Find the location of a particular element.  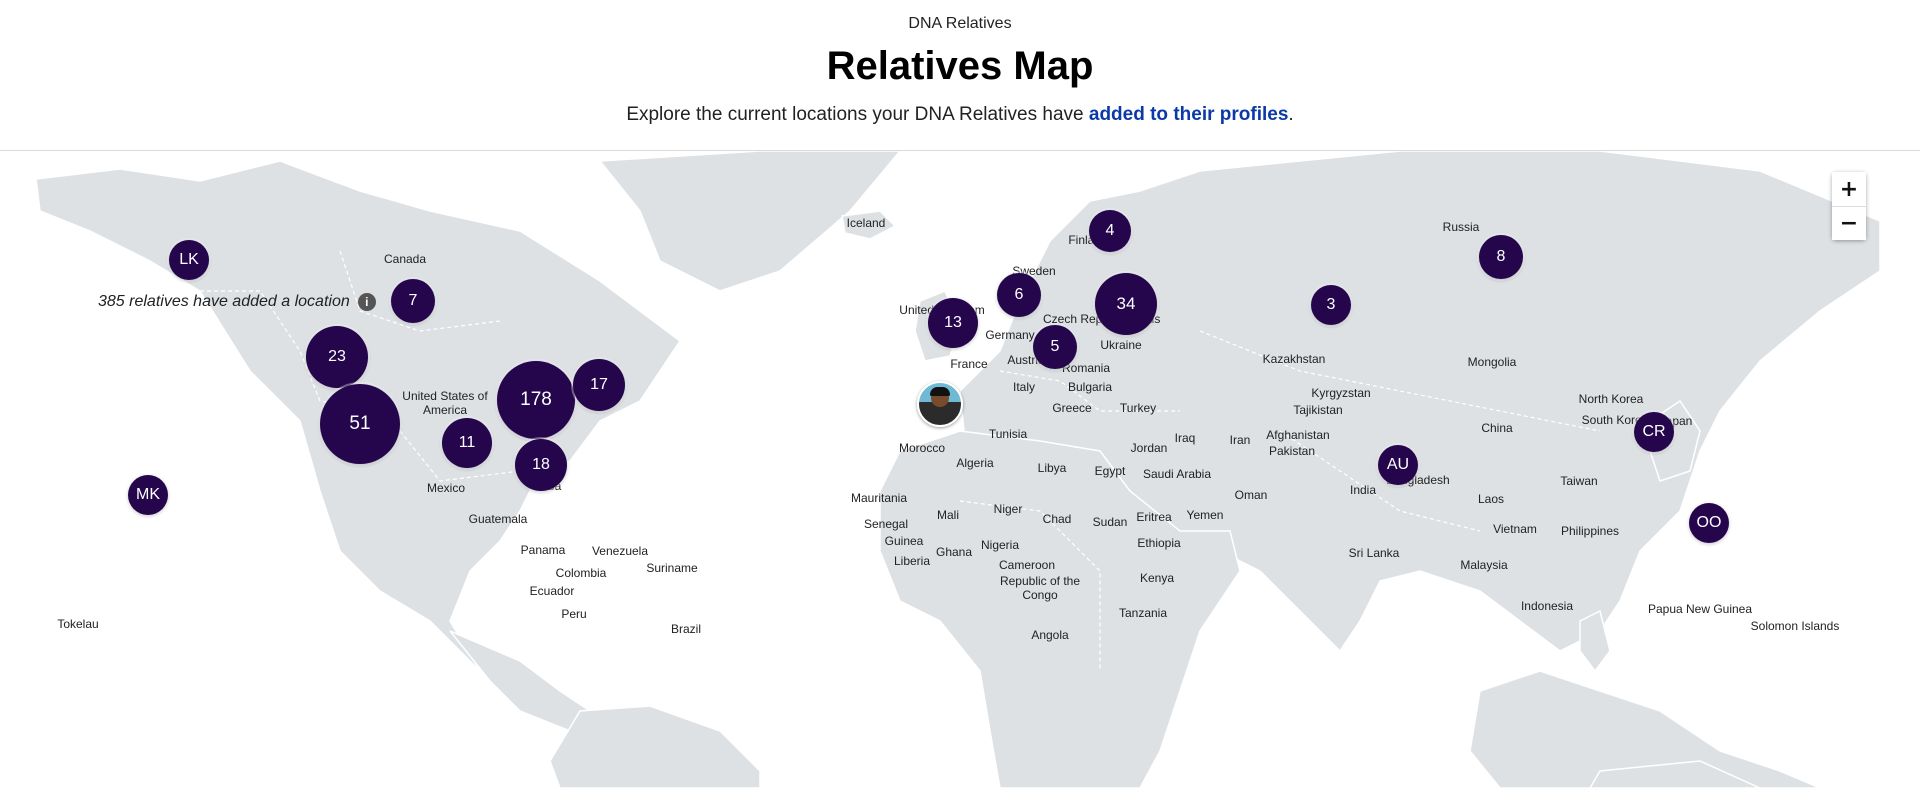

zoom-controls: + − is located at coordinates (1849, 206).